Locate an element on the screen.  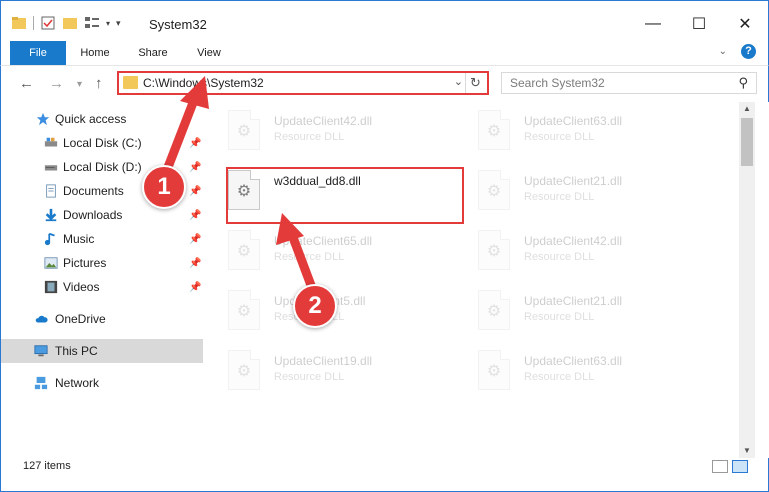
window-controls: — ☐ ✕ is located at coordinates (699, 24).